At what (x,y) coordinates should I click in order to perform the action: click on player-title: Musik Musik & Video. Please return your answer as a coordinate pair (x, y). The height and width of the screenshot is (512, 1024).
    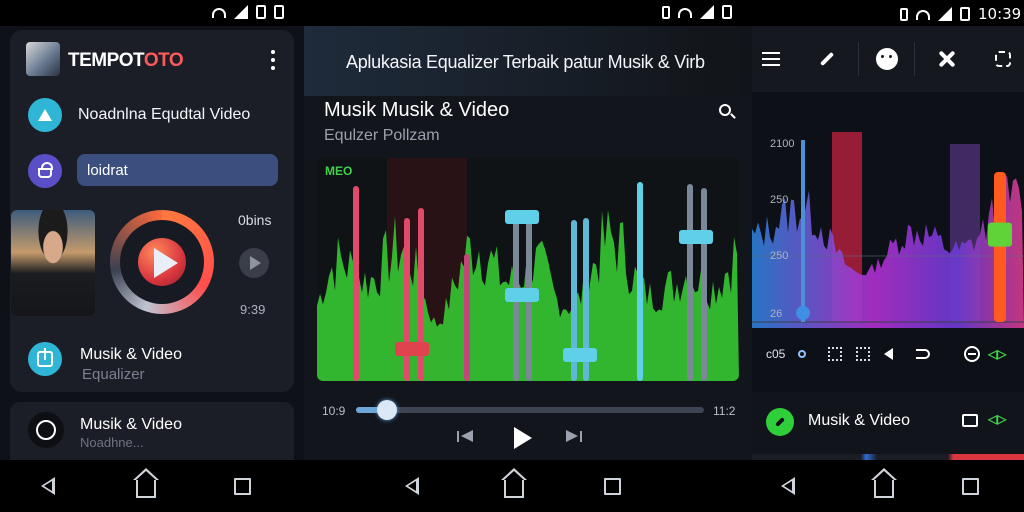
    Looking at the image, I should click on (417, 110).